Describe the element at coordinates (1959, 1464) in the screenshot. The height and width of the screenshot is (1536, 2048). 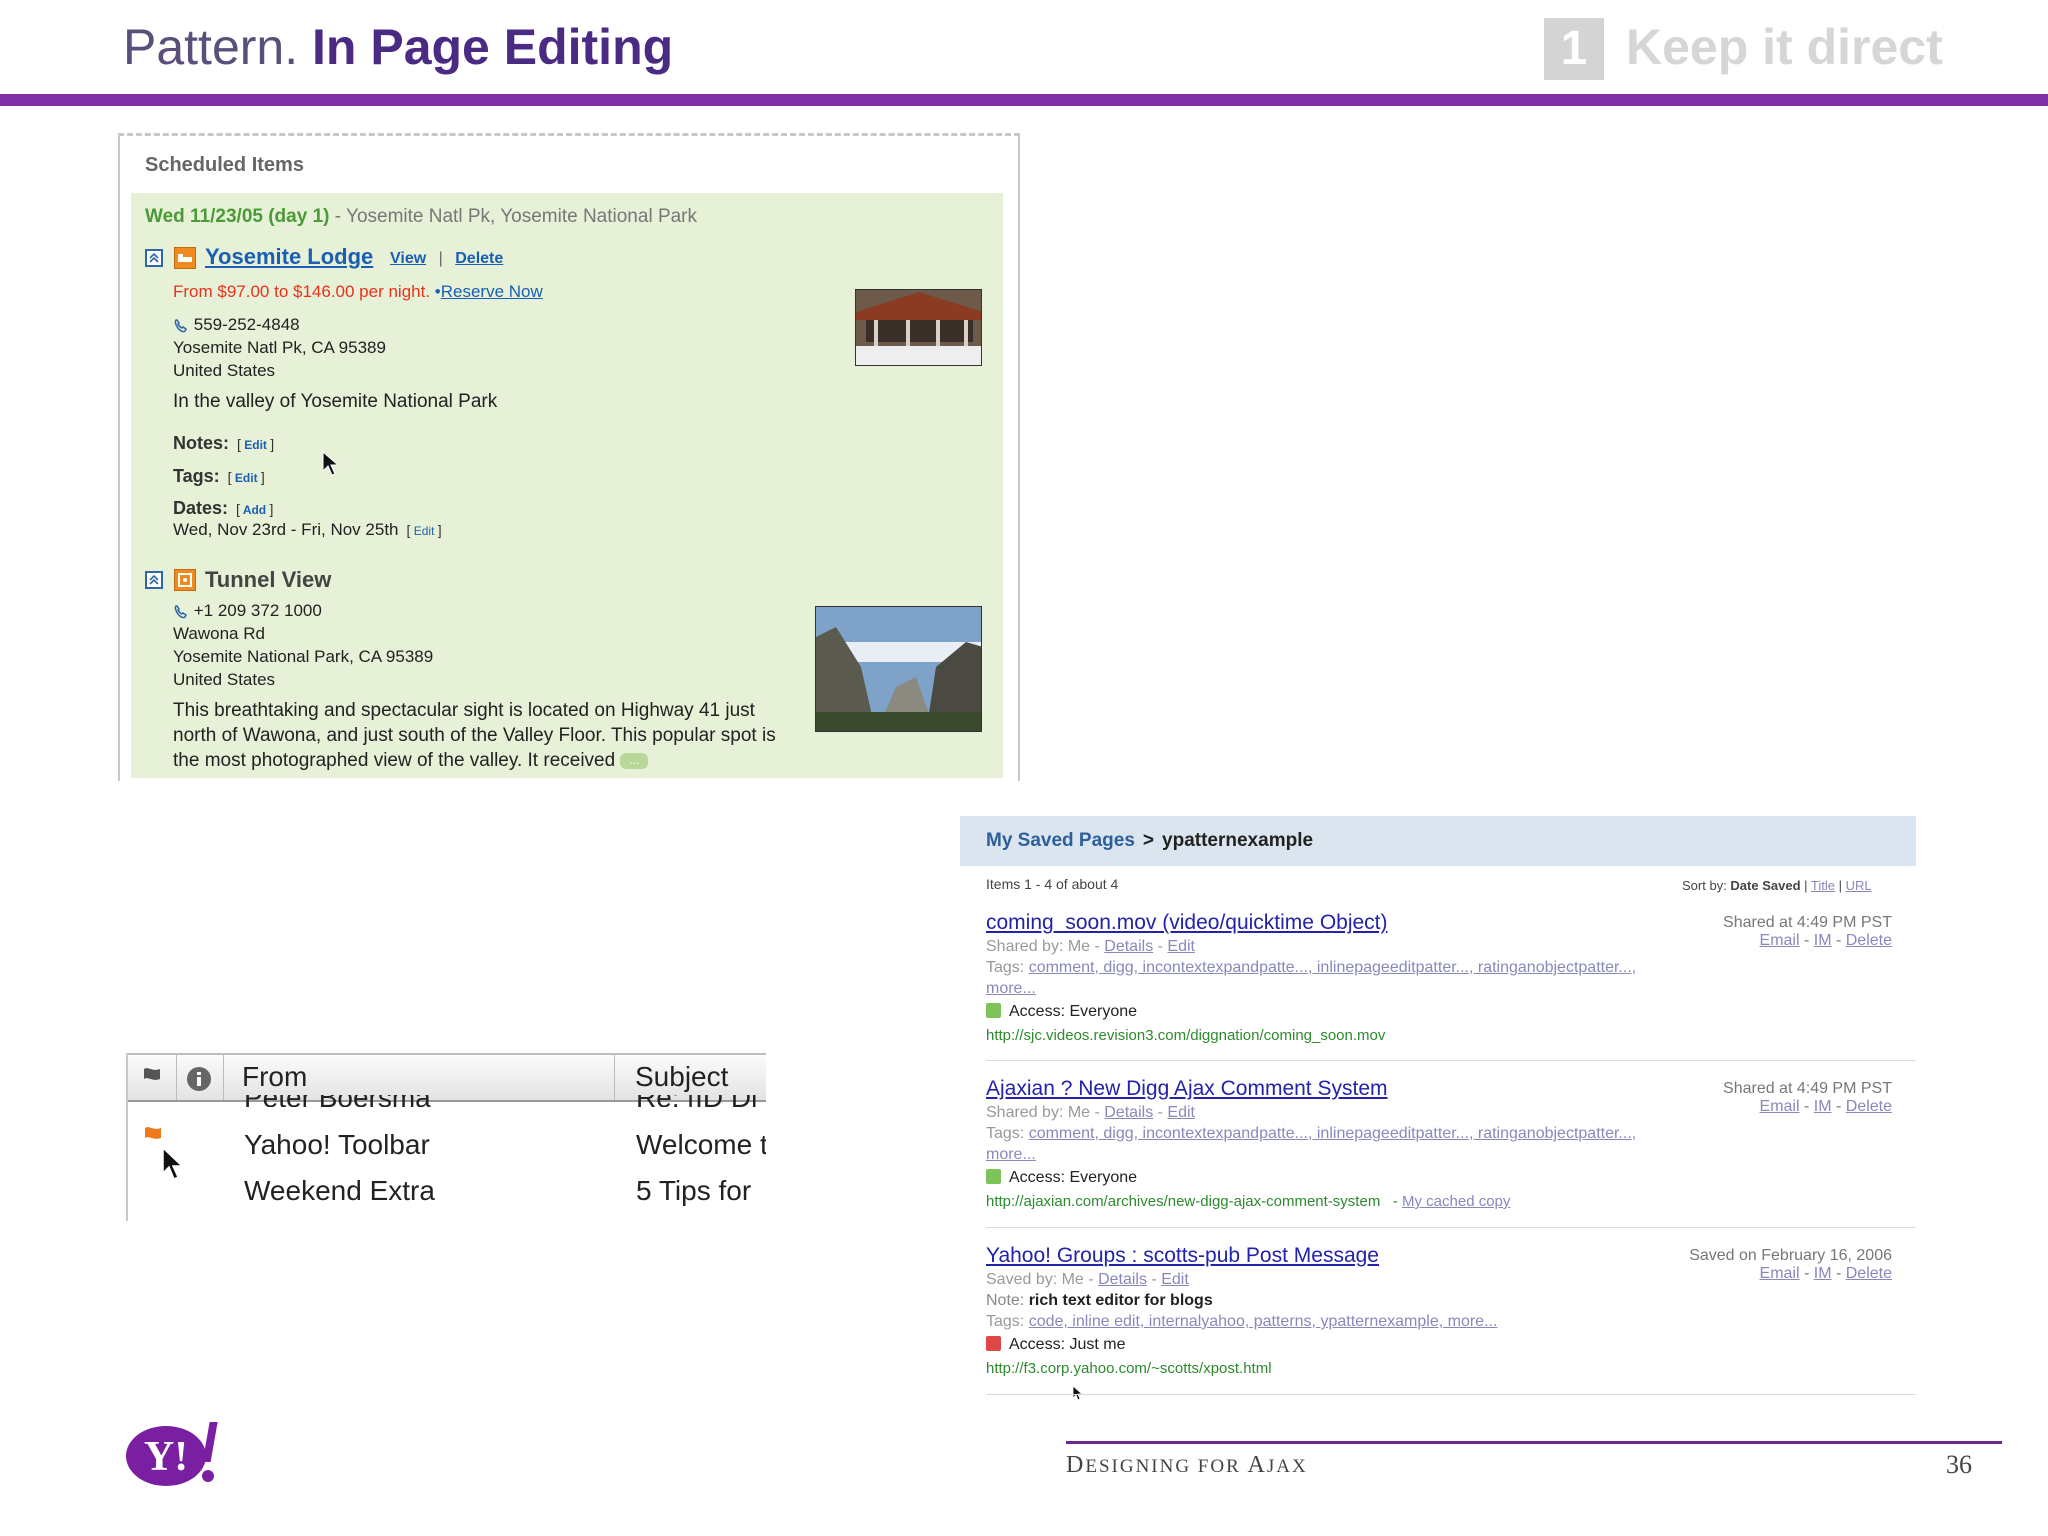
I see `page-number: 36` at that location.